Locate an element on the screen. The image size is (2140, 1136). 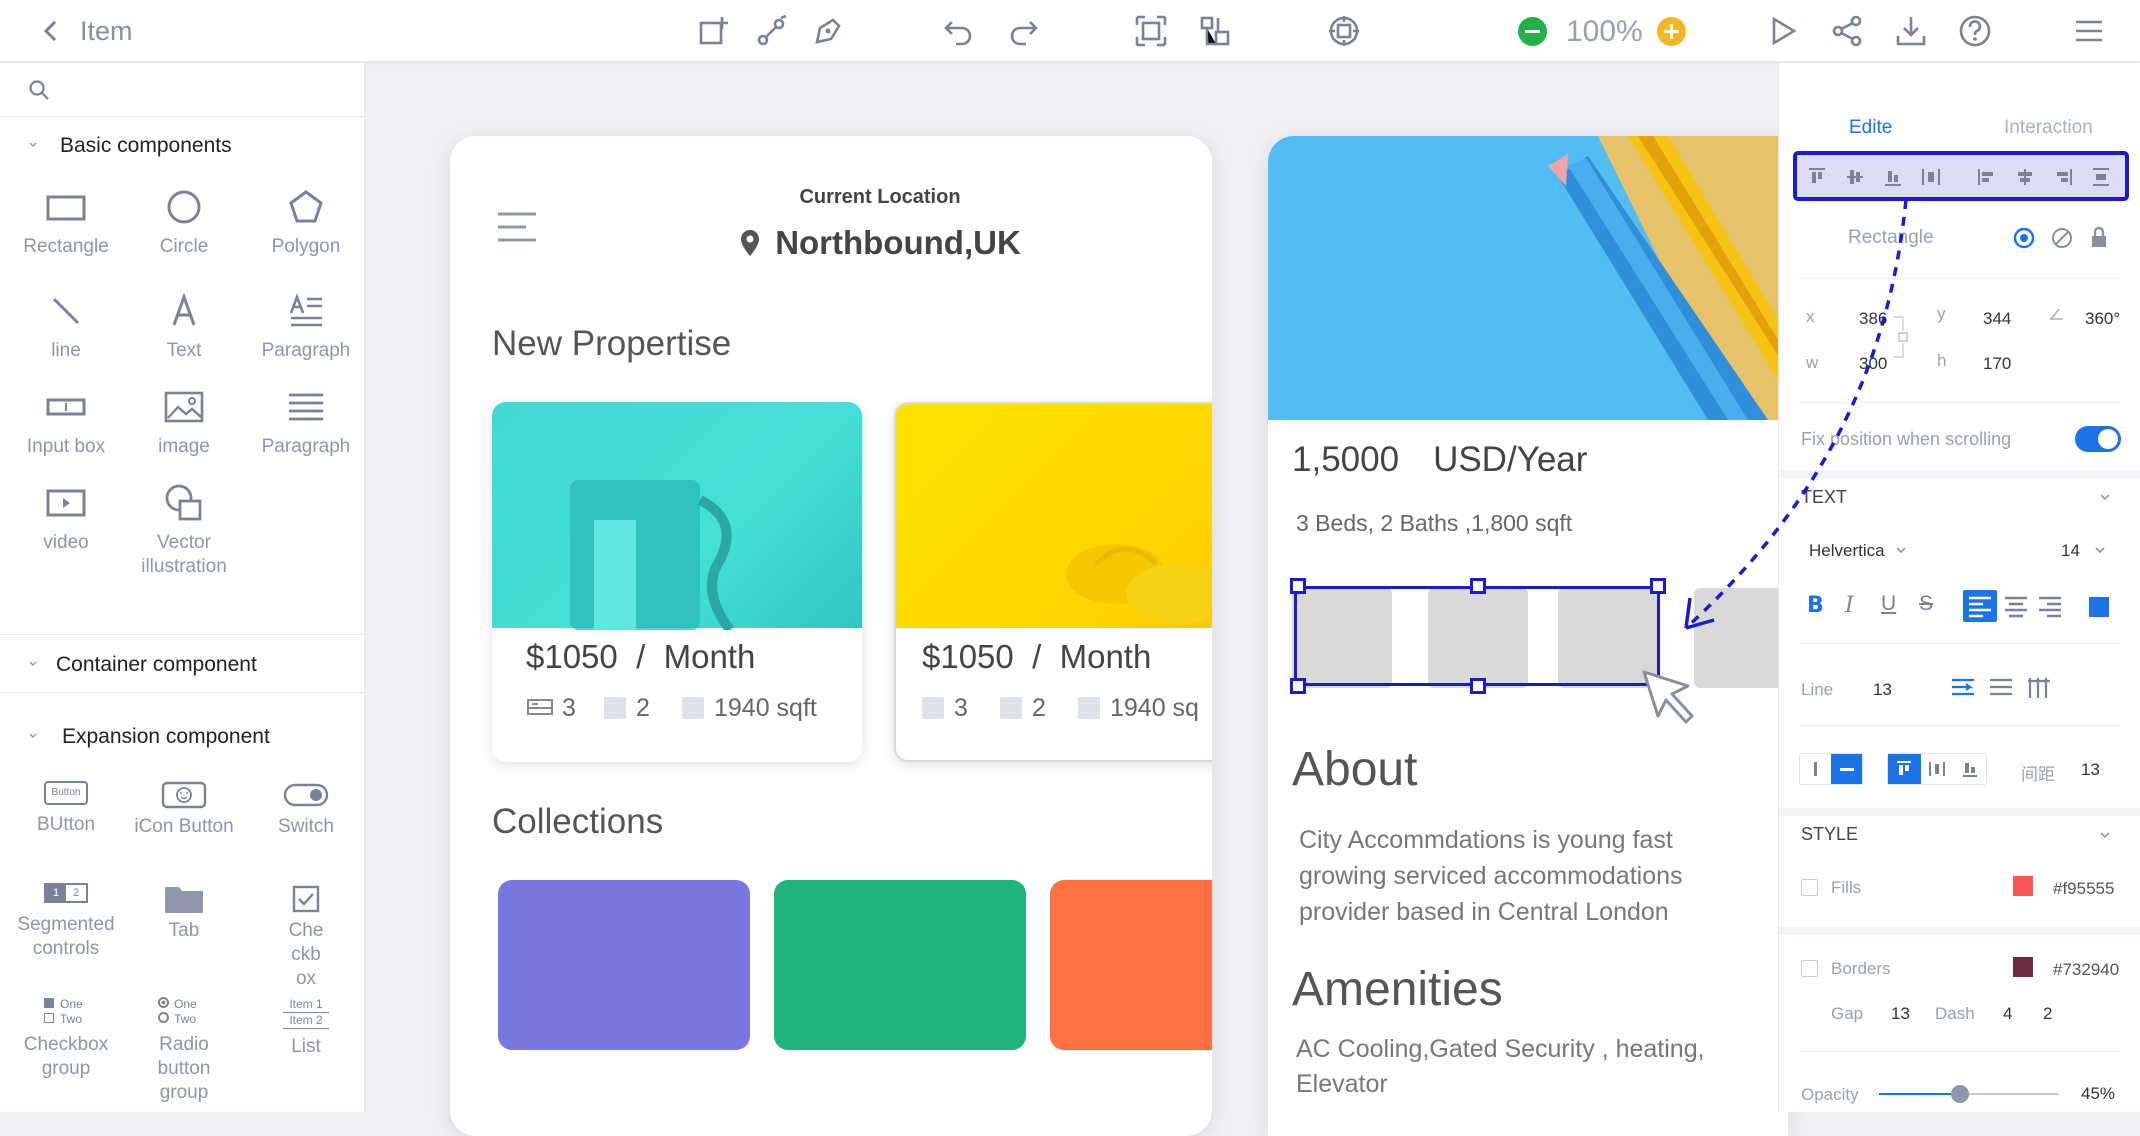
help-icon is located at coordinates (1975, 31).